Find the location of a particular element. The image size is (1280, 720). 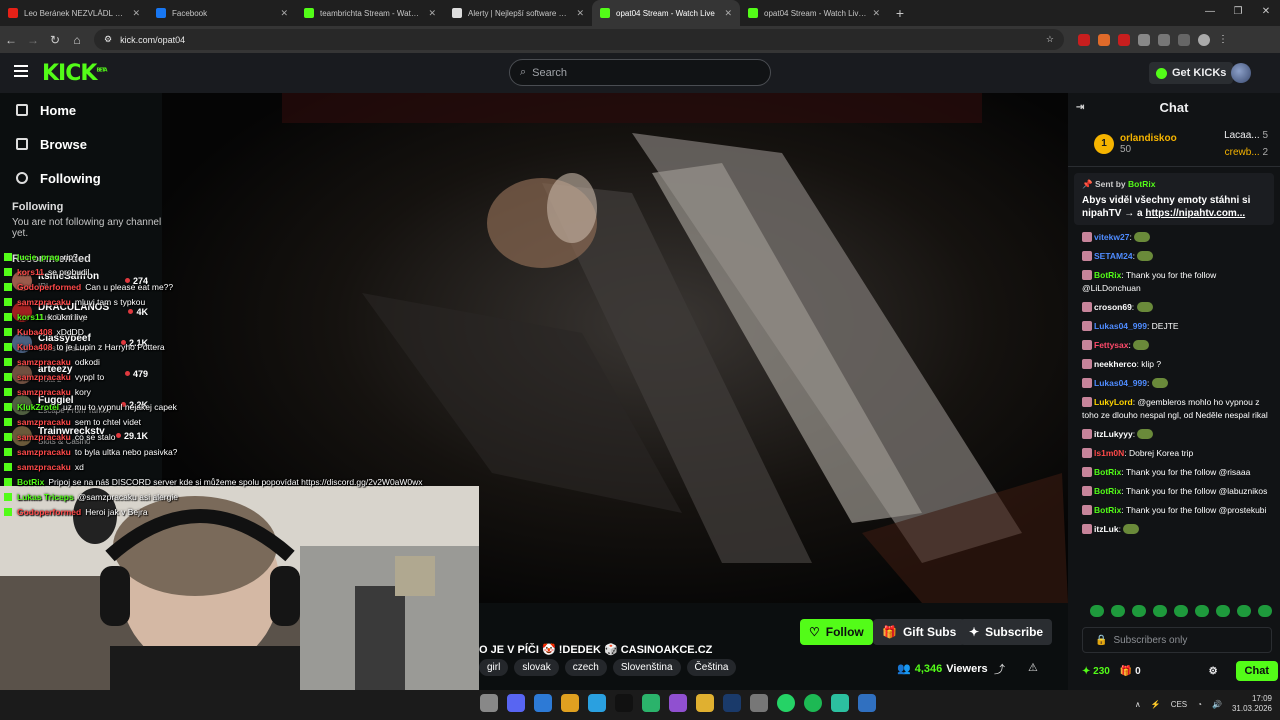

send-chat-button: Chat is located at coordinates (1256, 671).